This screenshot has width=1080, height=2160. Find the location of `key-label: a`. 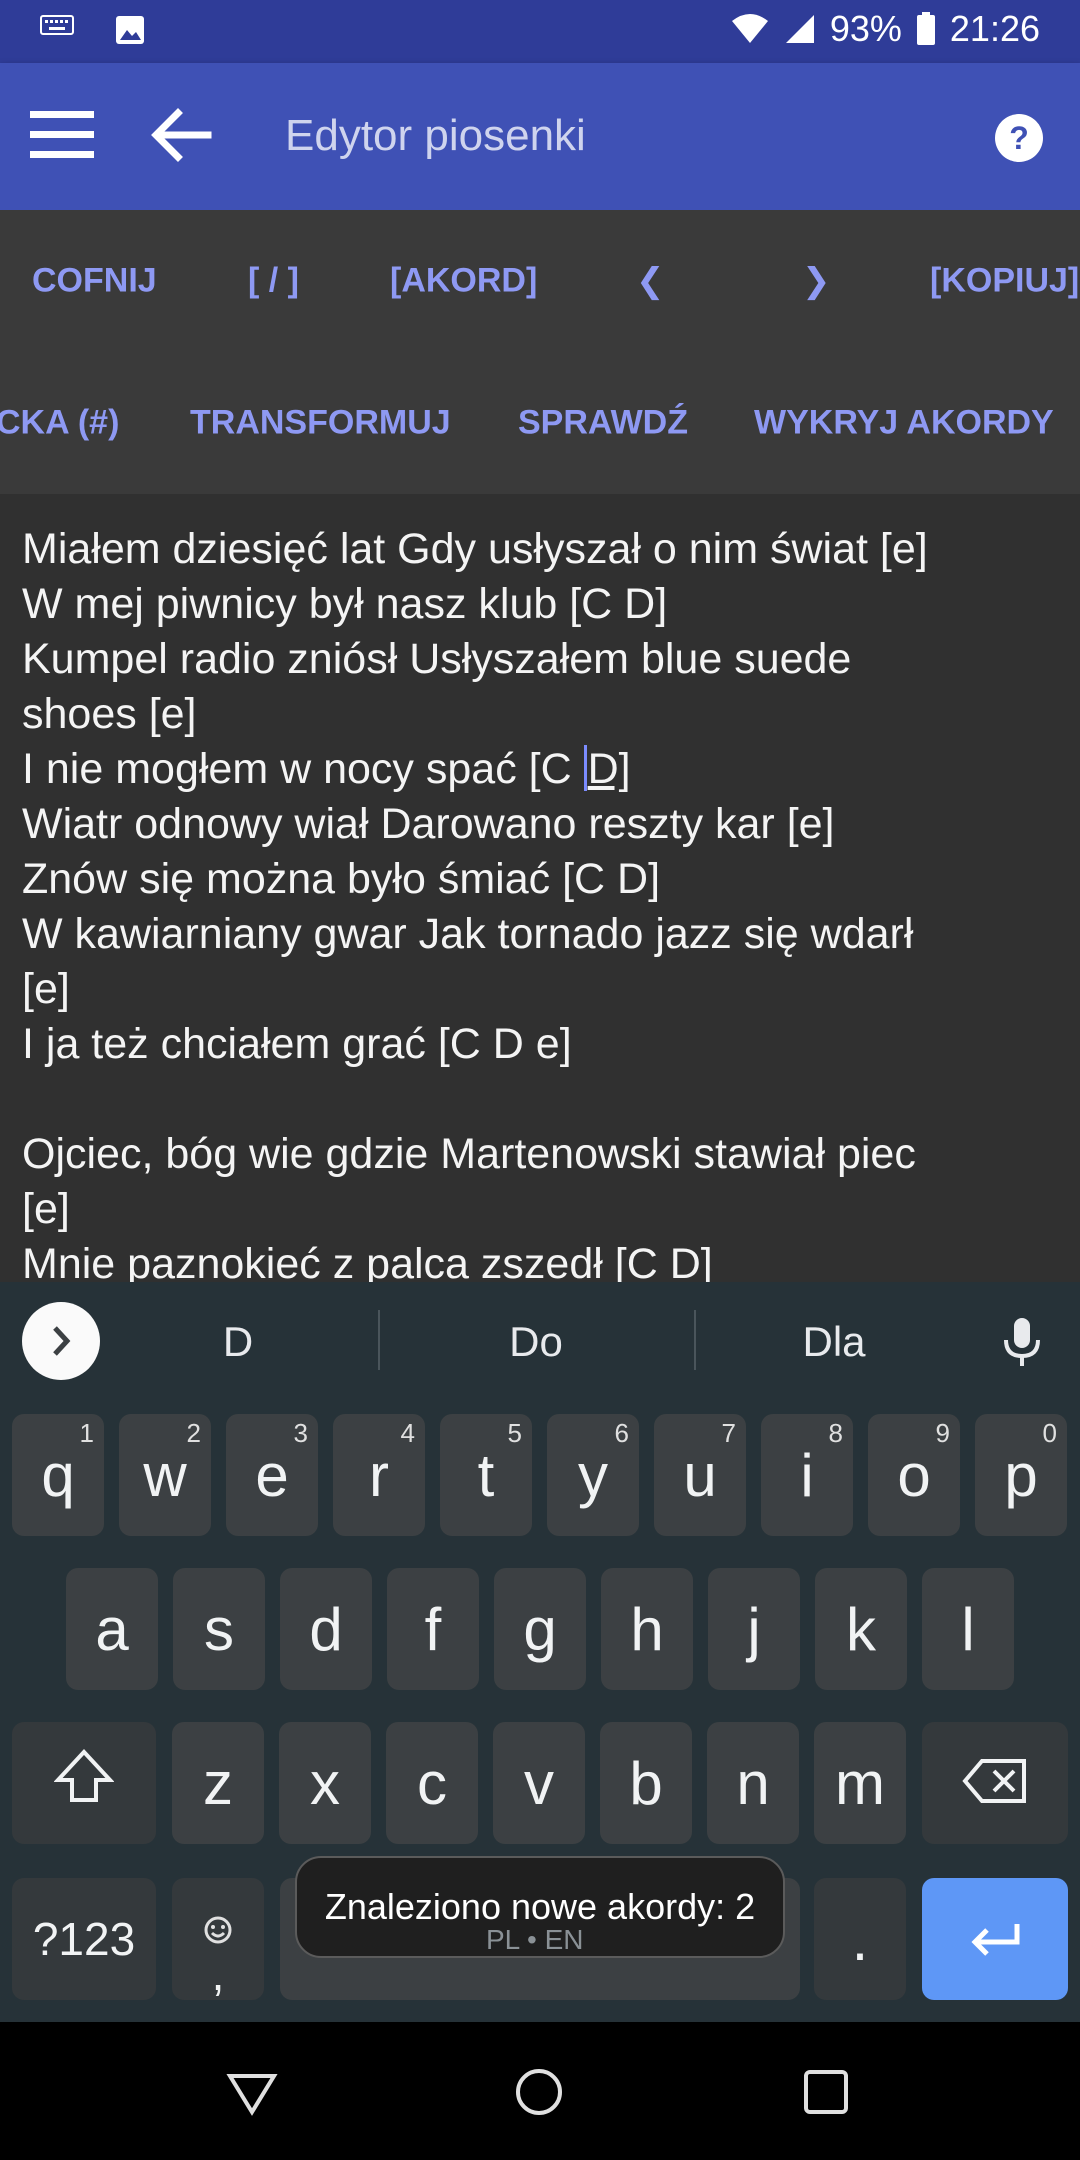

key-label: a is located at coordinates (112, 1629).